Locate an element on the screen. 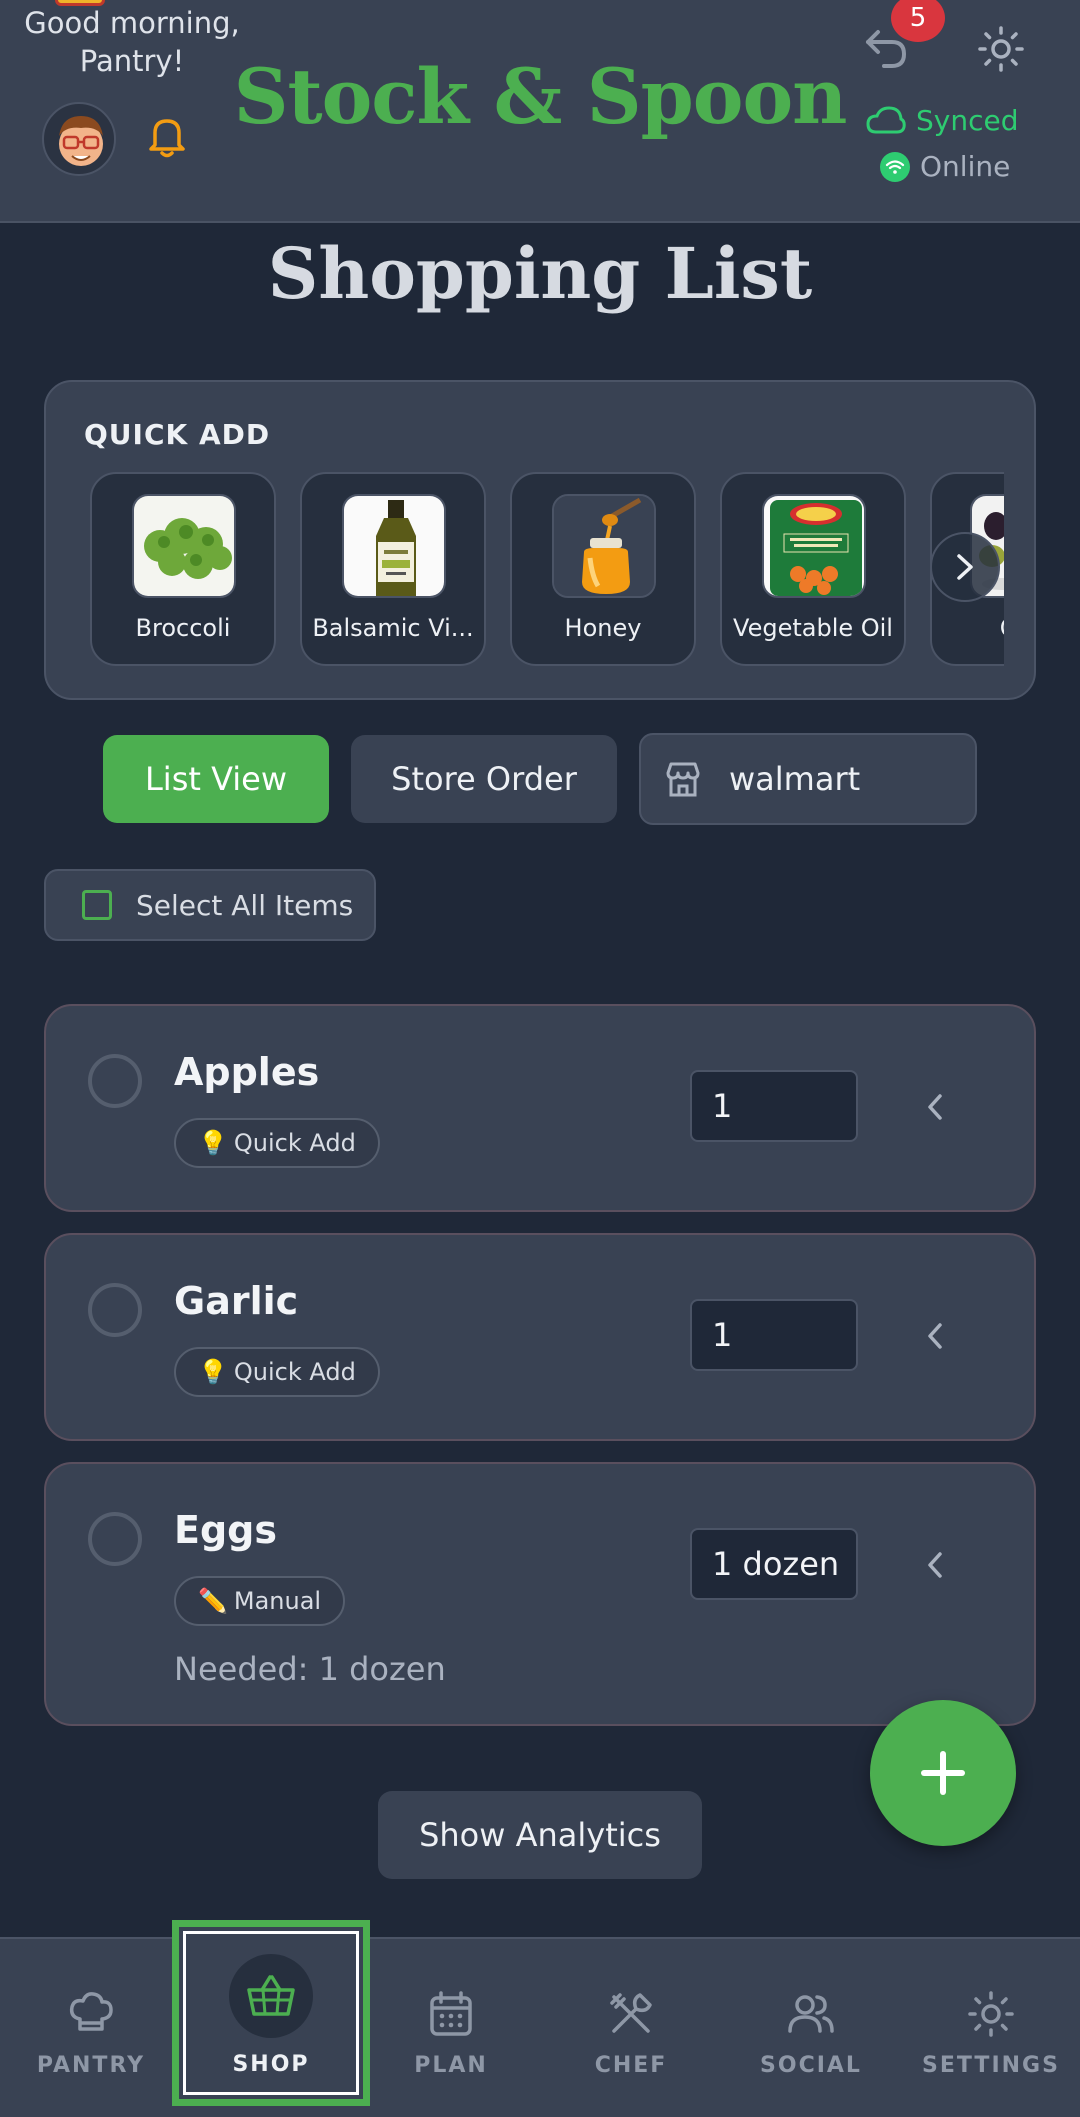 This screenshot has height=2117, width=1080. select-all-checkbox is located at coordinates (97, 905).